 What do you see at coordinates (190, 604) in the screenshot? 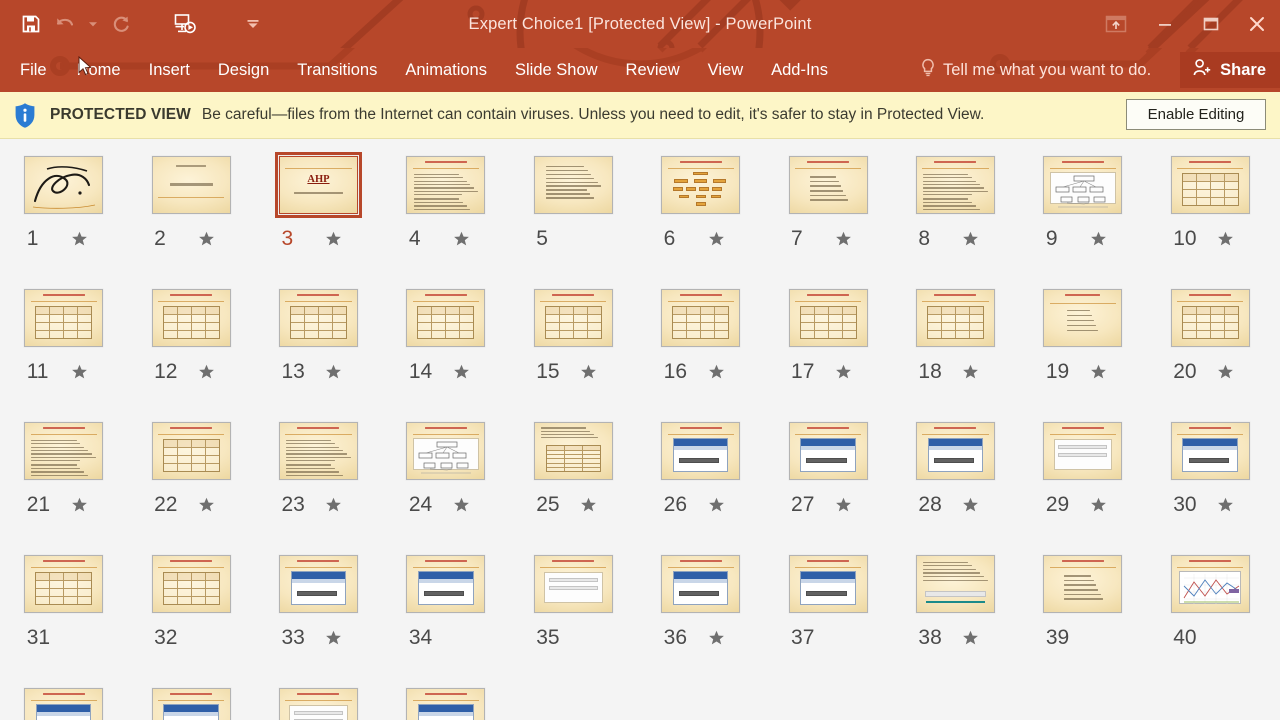
I see `slide-cell: 32` at bounding box center [190, 604].